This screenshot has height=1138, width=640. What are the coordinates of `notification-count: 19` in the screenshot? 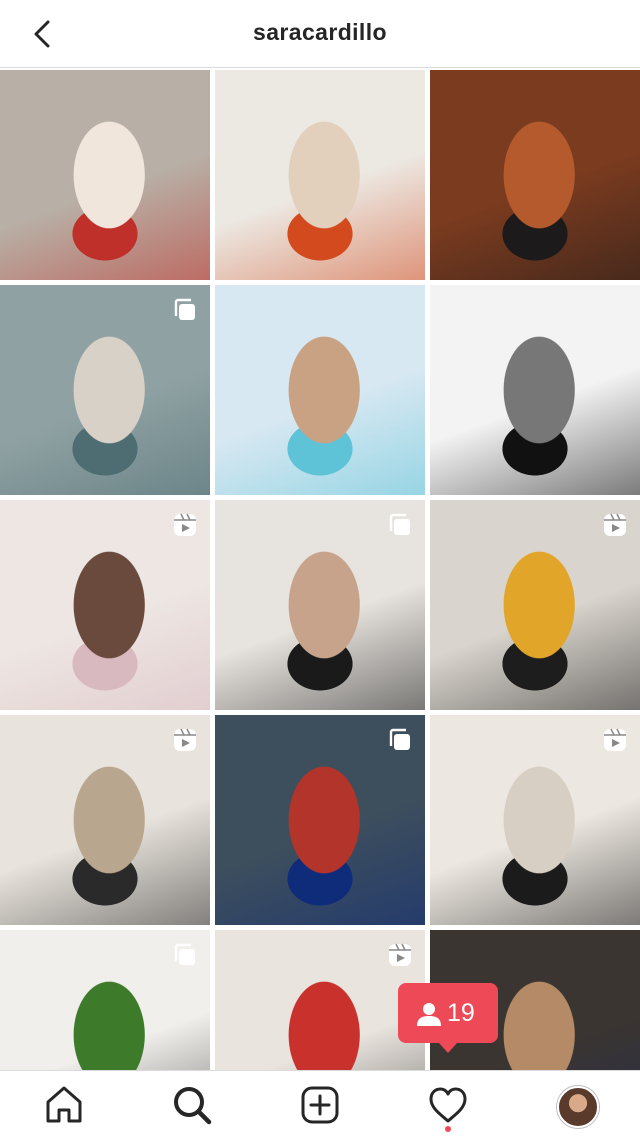 It's located at (461, 1013).